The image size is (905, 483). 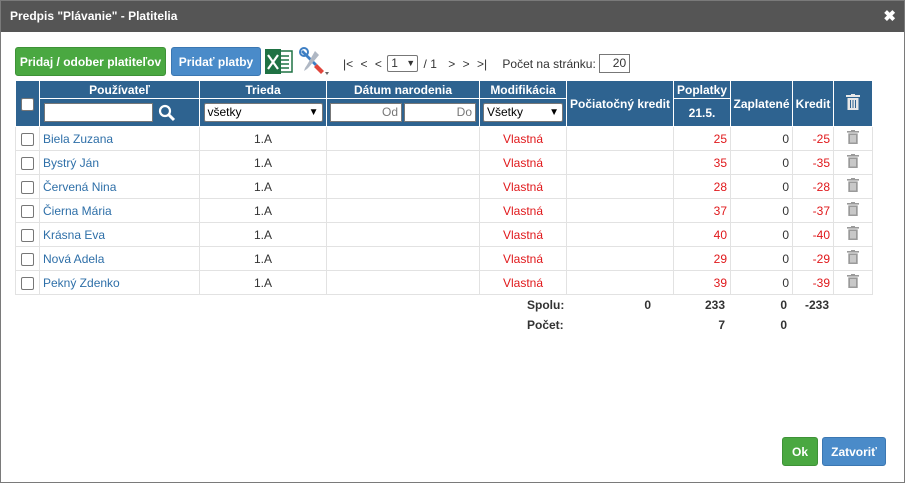 I want to click on add-remove-payers-button: Pridaj / odober platiteľov, so click(x=90, y=61).